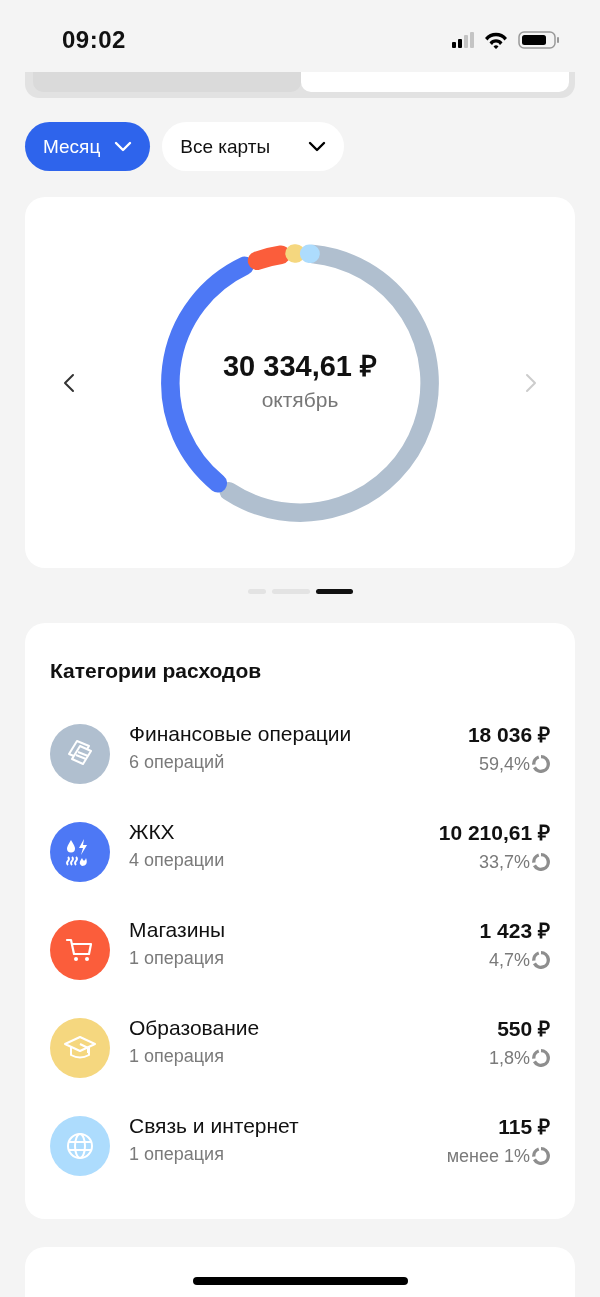 The width and height of the screenshot is (600, 1297). What do you see at coordinates (488, 1156) in the screenshot?
I see `share-percent: менее 1%` at bounding box center [488, 1156].